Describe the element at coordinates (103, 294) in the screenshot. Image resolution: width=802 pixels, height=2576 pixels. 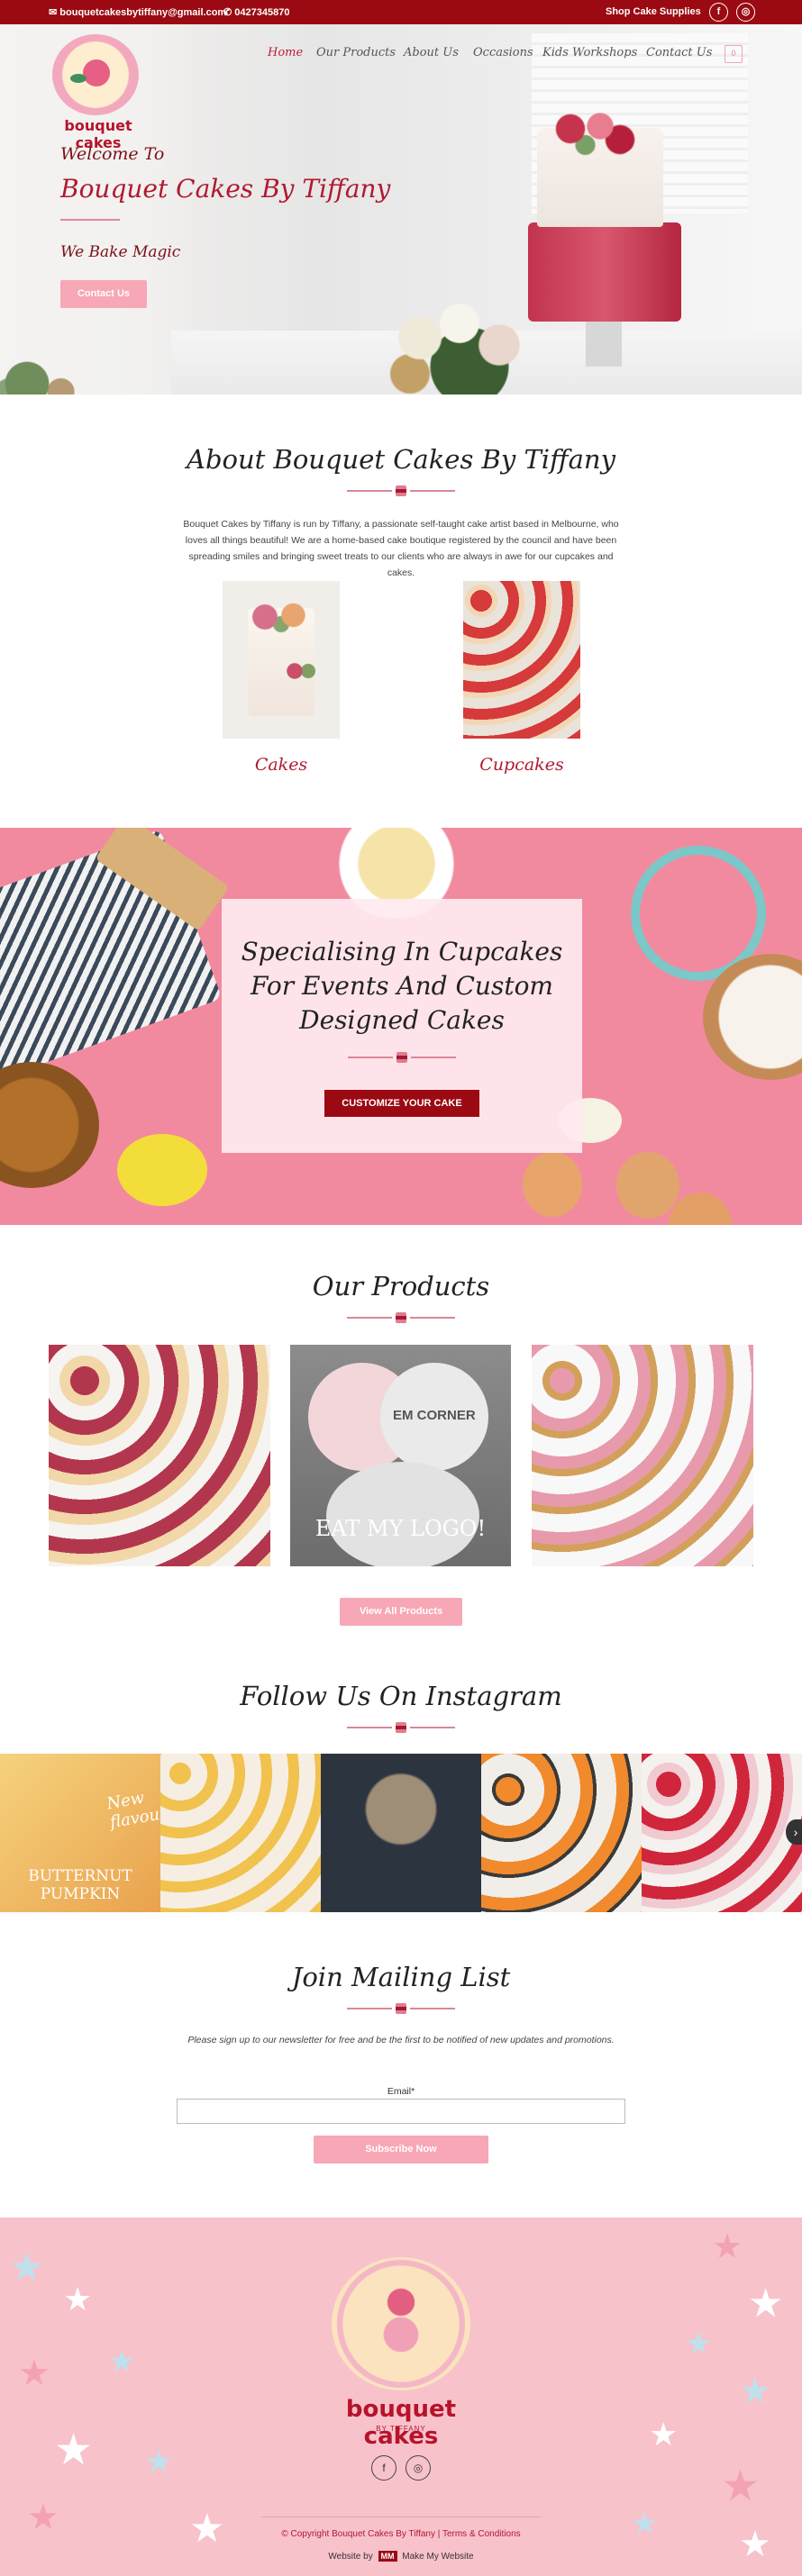
I see `contact-us-button: Contact Us` at that location.